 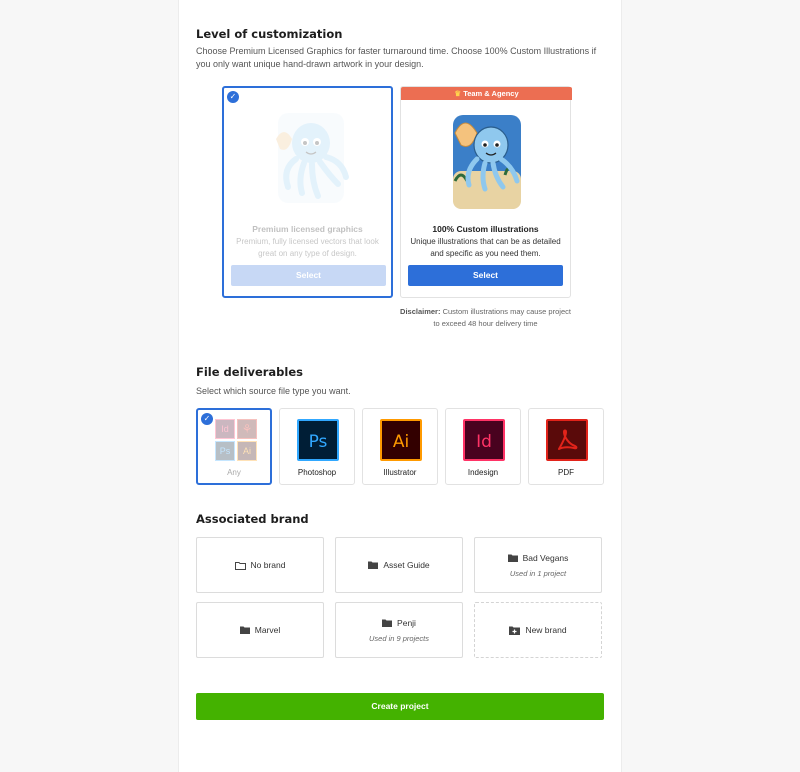 I want to click on photoshop-icon: Ps, so click(x=318, y=440).